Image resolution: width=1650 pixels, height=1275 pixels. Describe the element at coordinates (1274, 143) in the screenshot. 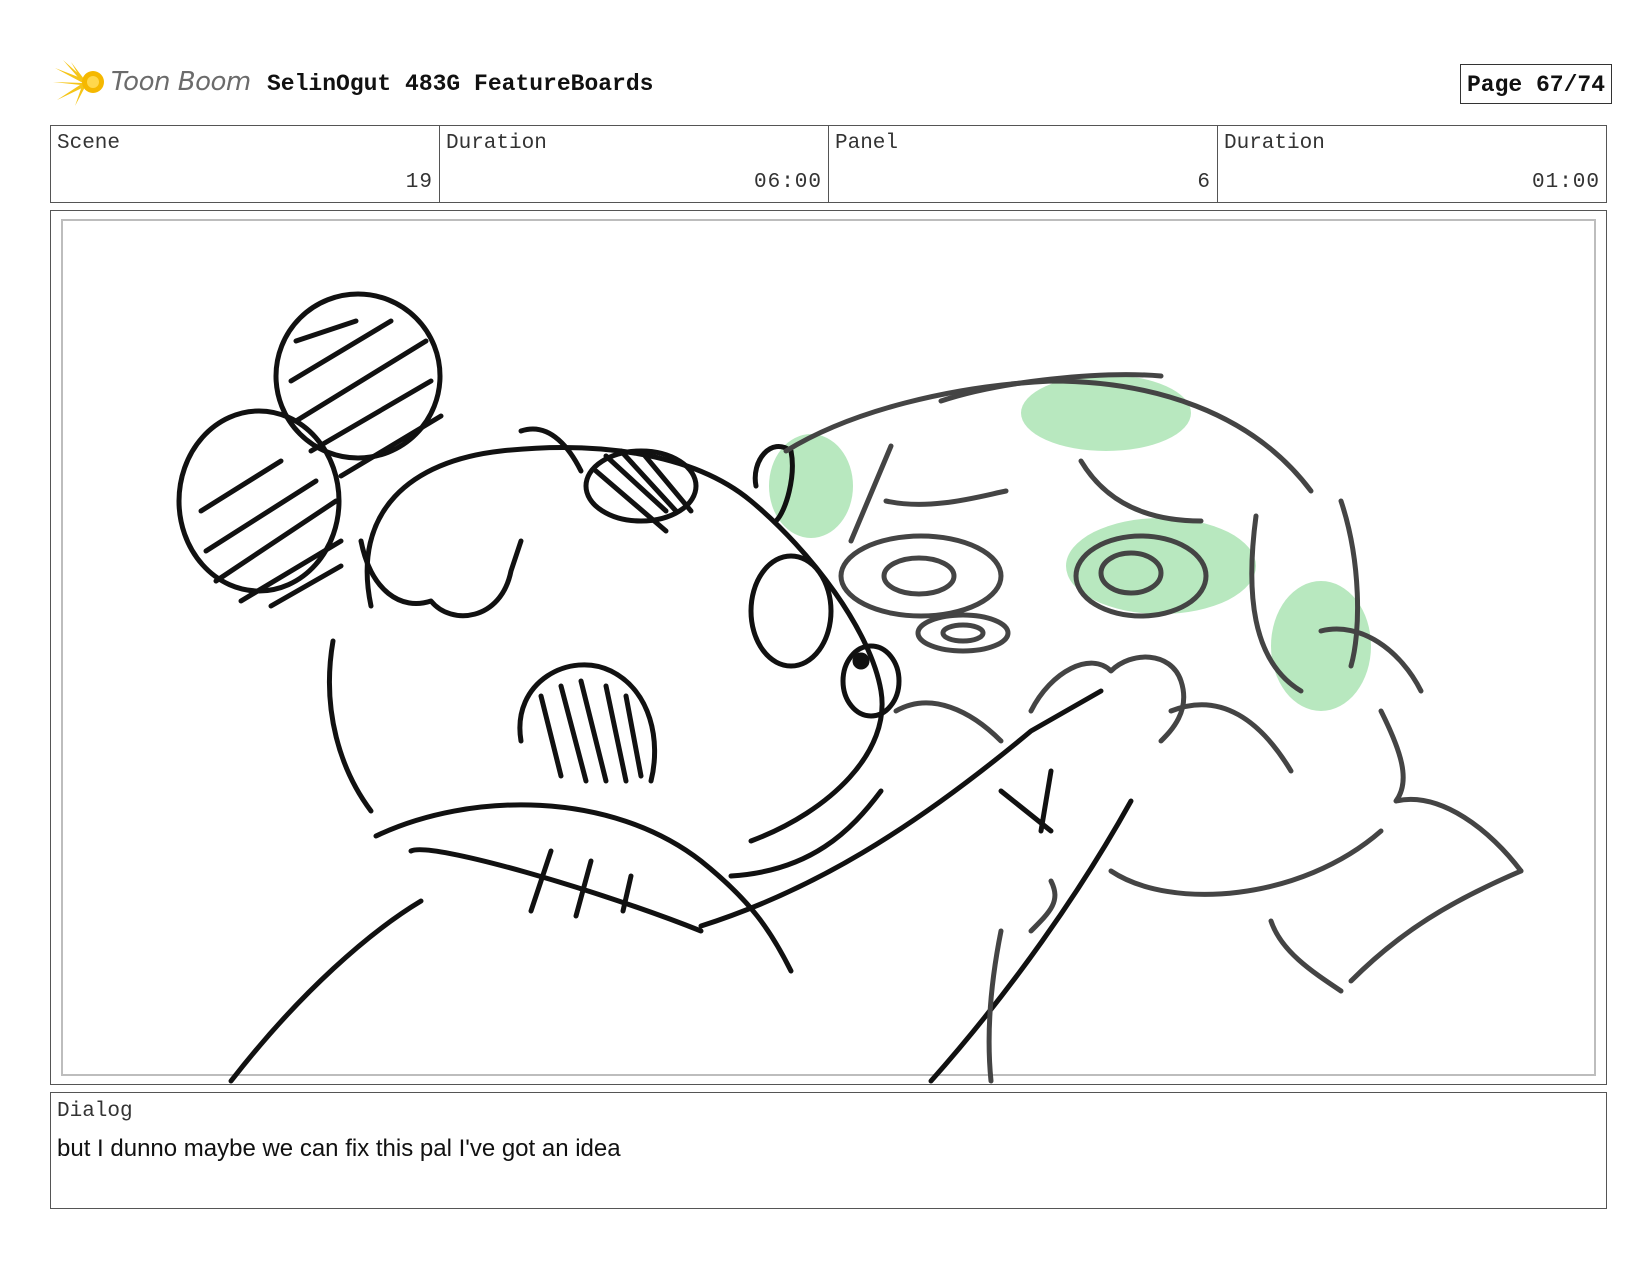

I see `panel-duration-label: Duration` at that location.